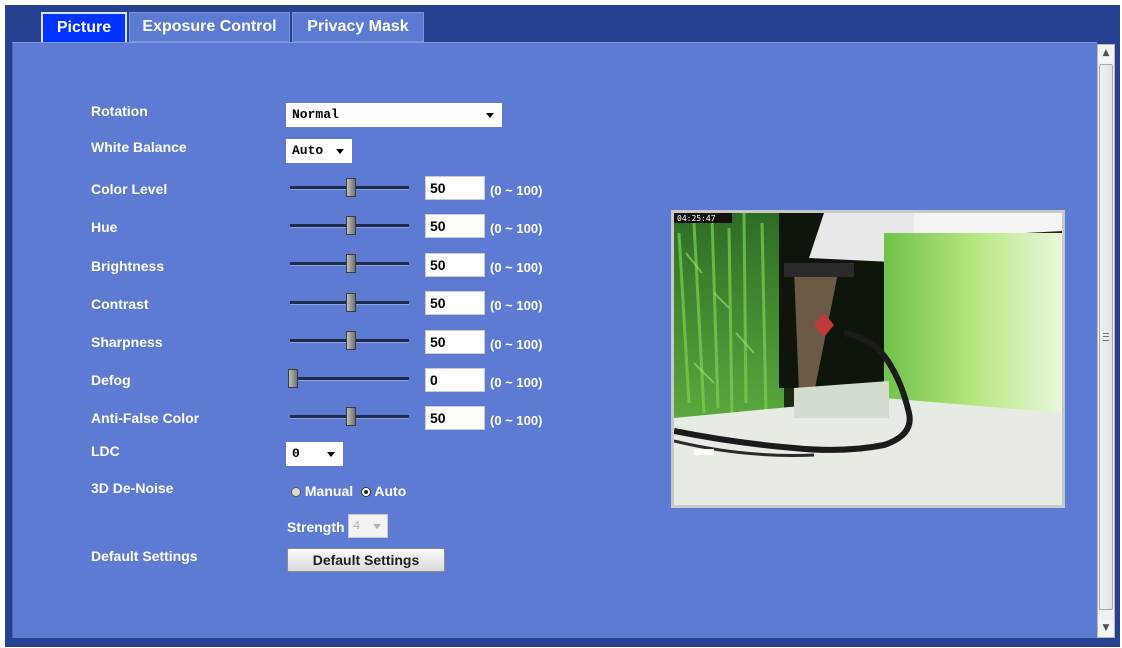 The image size is (1122, 648). Describe the element at coordinates (366, 492) in the screenshot. I see `radio-auto` at that location.